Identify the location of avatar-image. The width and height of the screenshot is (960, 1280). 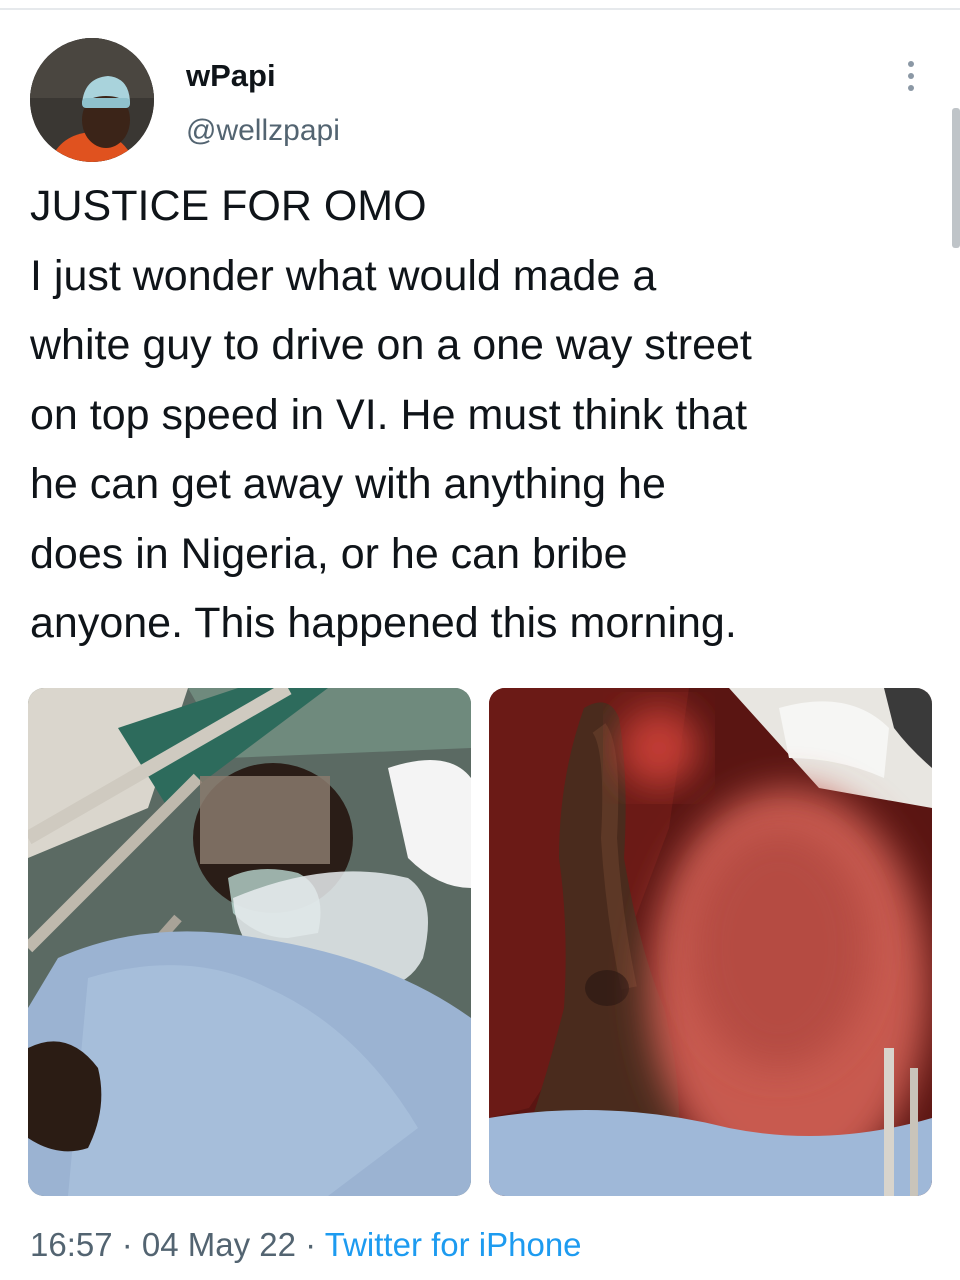
(92, 100).